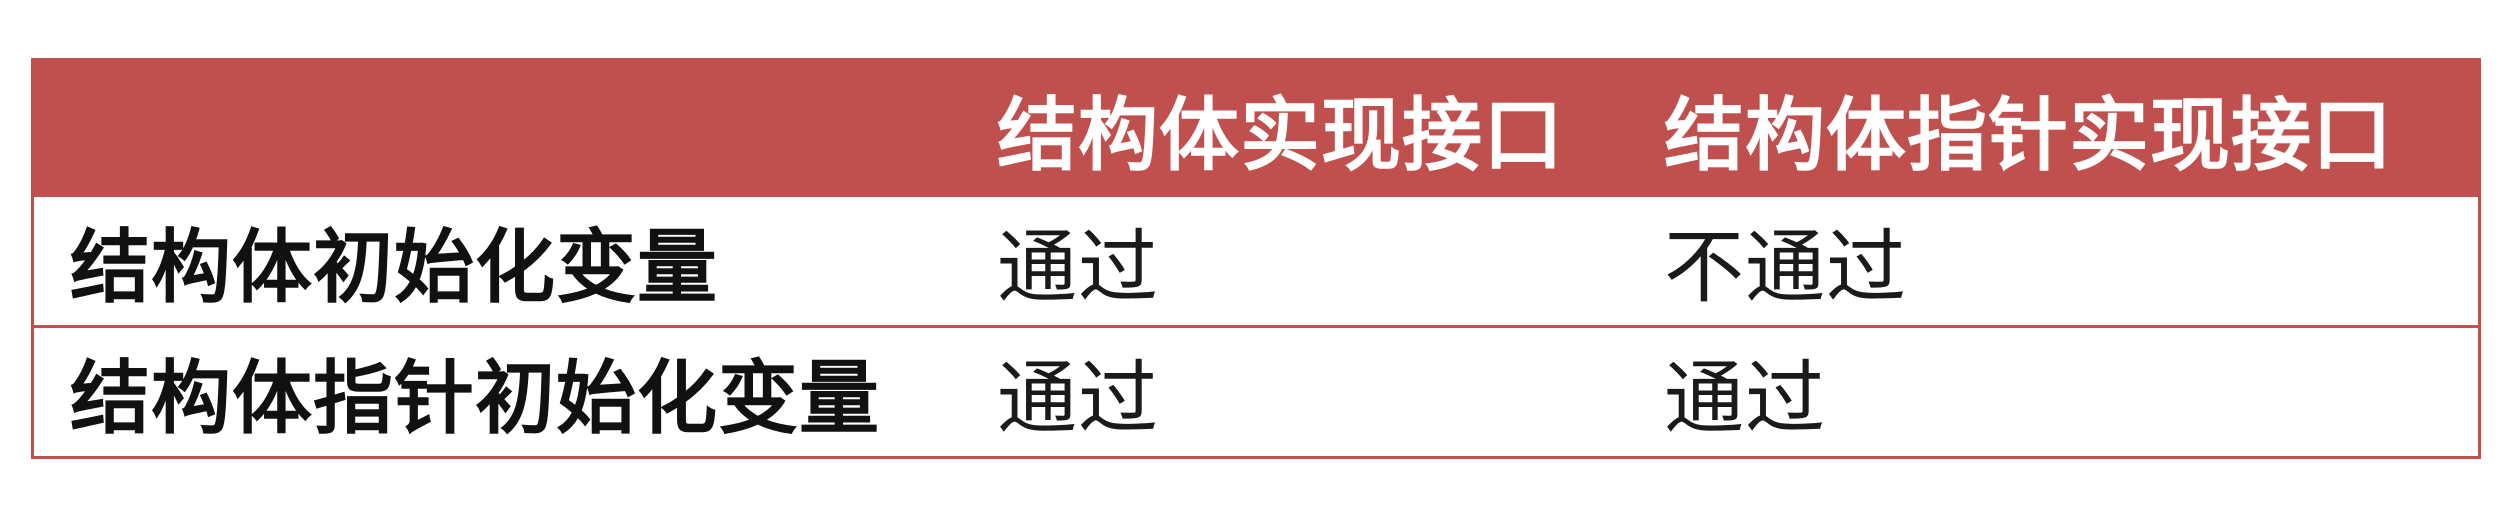 This screenshot has height=518, width=2520. Describe the element at coordinates (1280, 135) in the screenshot. I see `header-struct-implements-interface: 结构体实现接口` at that location.